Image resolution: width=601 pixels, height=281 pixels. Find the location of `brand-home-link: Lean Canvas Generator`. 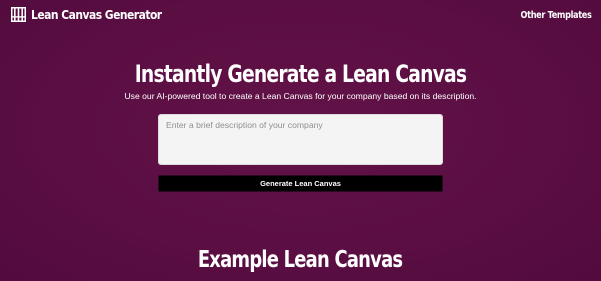

brand-home-link: Lean Canvas Generator is located at coordinates (97, 14).